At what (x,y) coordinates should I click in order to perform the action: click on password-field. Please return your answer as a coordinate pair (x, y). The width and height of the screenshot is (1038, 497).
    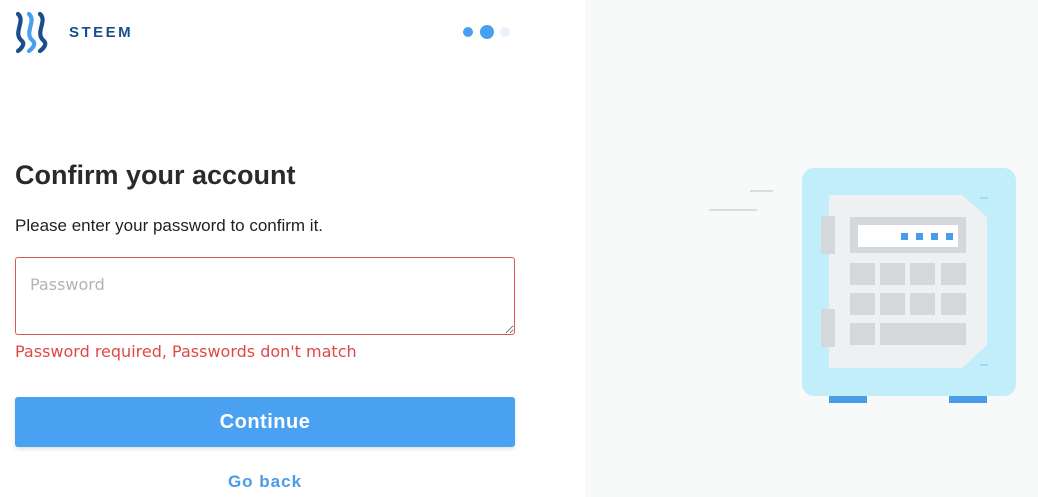
    Looking at the image, I should click on (265, 296).